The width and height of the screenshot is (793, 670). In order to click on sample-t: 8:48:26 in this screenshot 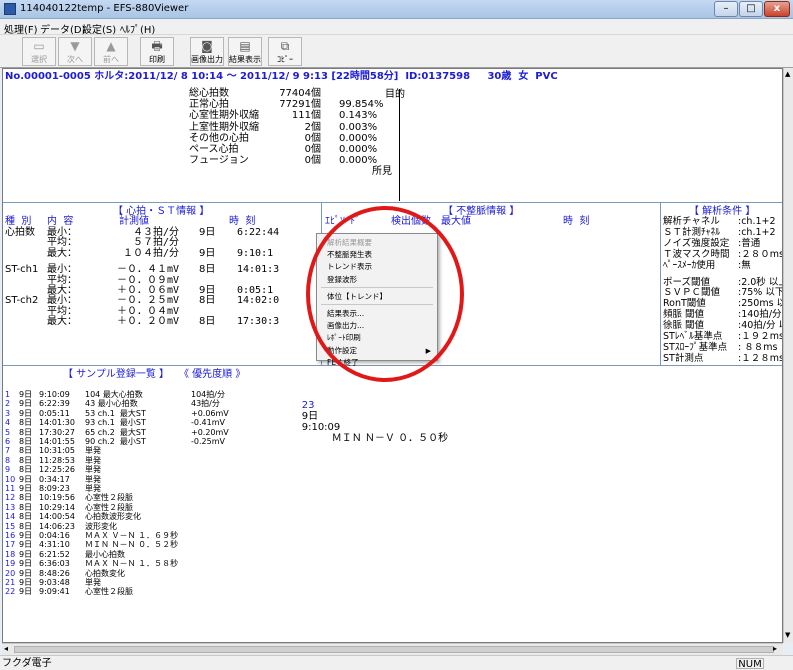, I will do `click(54, 573)`.